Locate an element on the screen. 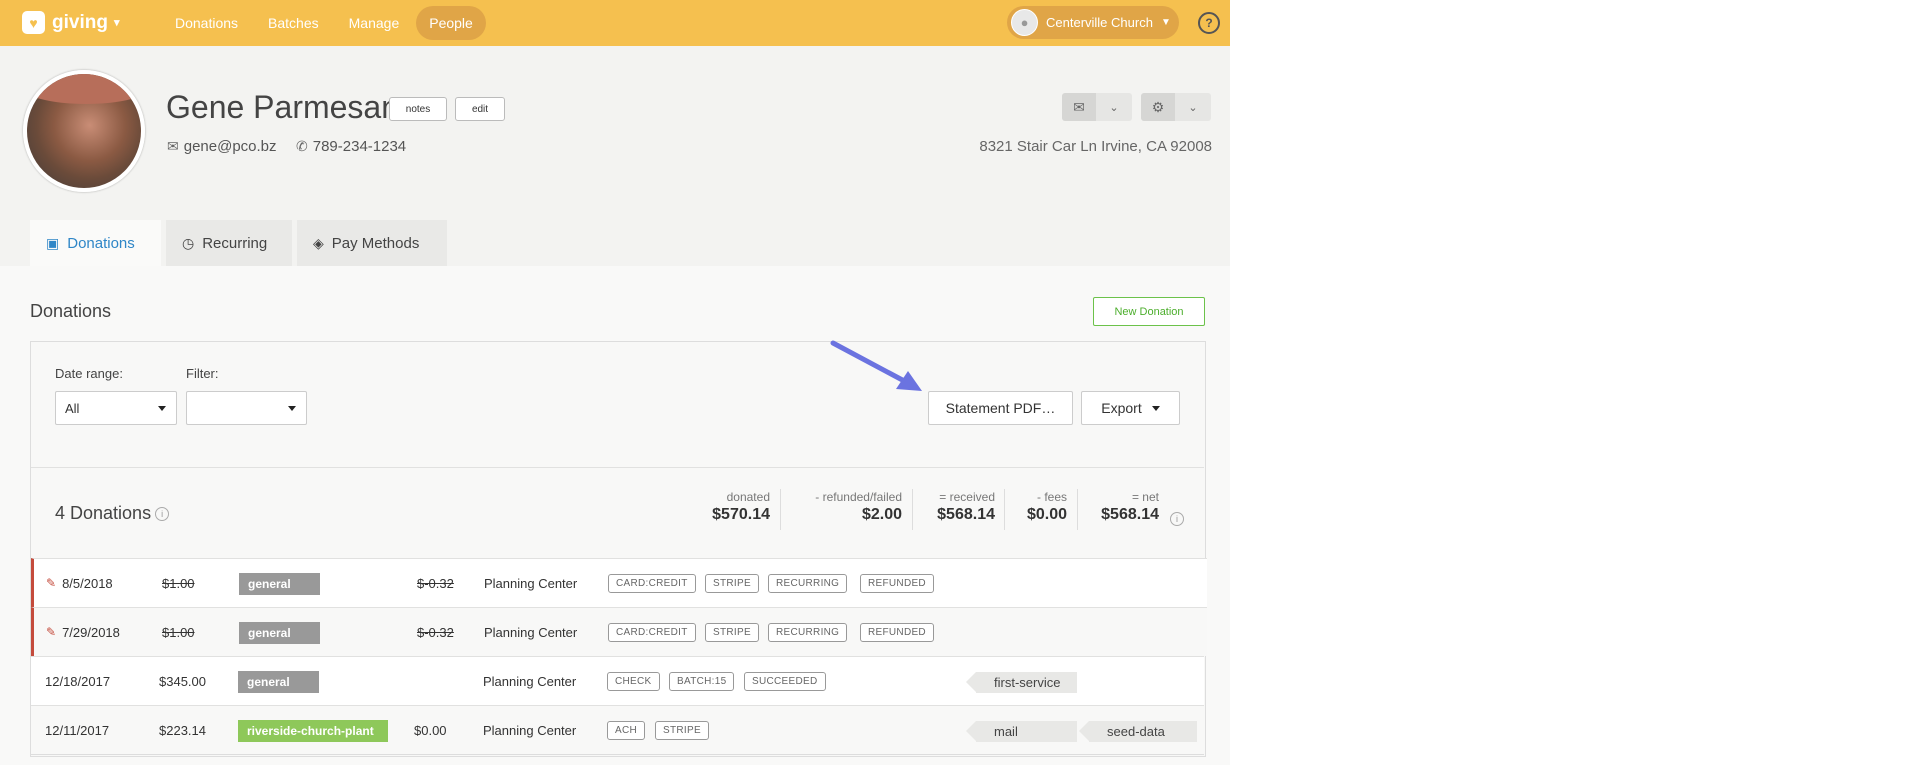 This screenshot has height=765, width=1920. status-badge: REFUNDED is located at coordinates (897, 632).